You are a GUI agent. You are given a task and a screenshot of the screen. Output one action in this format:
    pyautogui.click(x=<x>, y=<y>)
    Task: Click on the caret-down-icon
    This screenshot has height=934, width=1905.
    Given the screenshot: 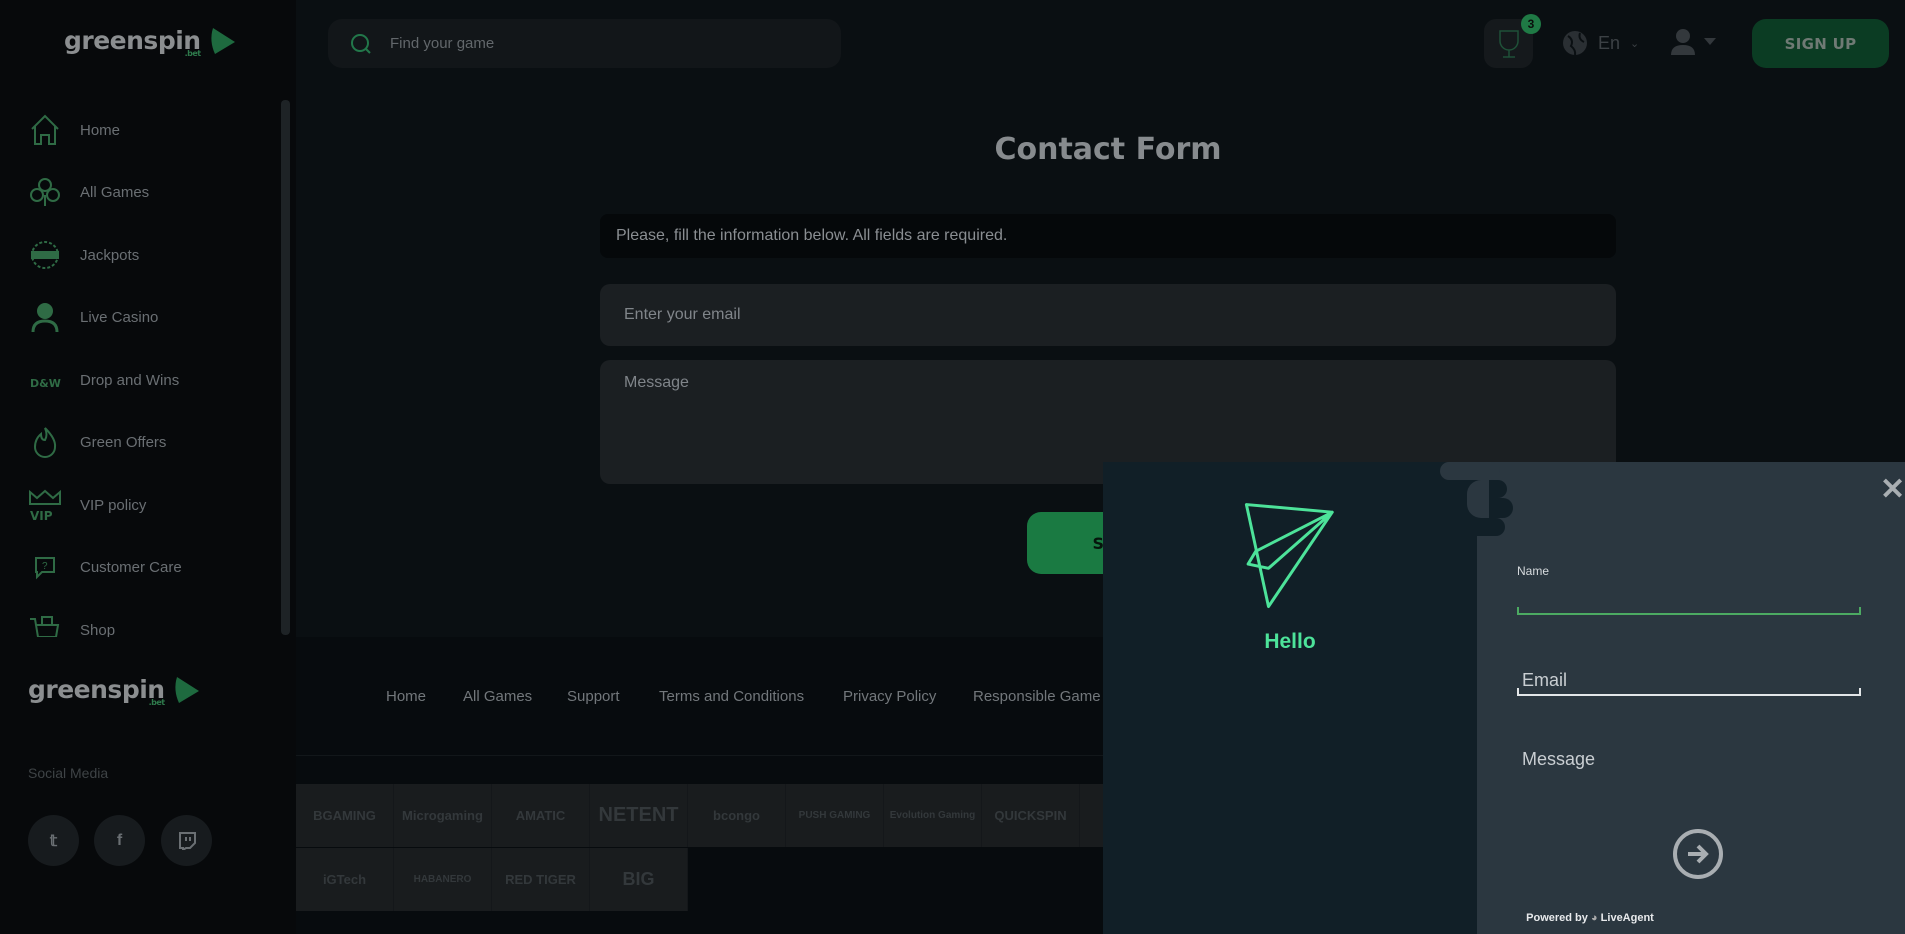 What is the action you would take?
    pyautogui.click(x=1710, y=41)
    